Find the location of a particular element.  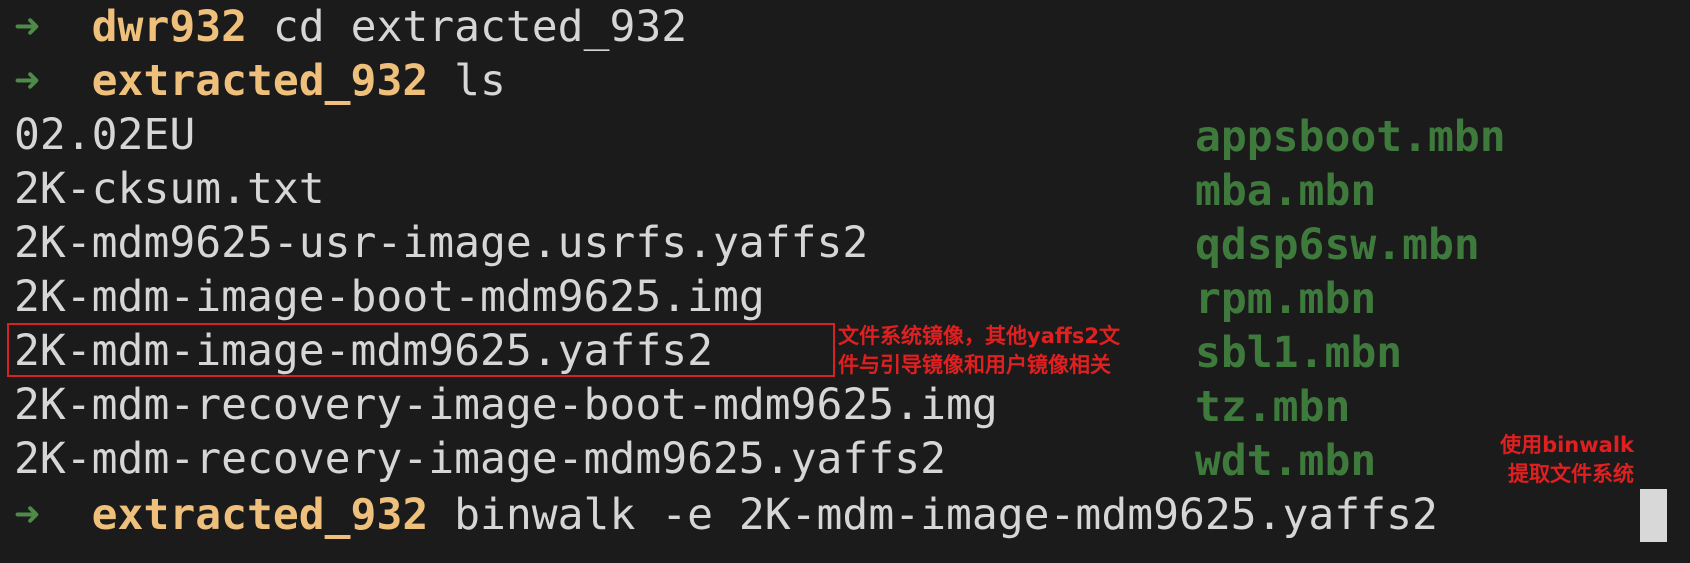

annotation-line: 提取文件系统 is located at coordinates (1571, 474).